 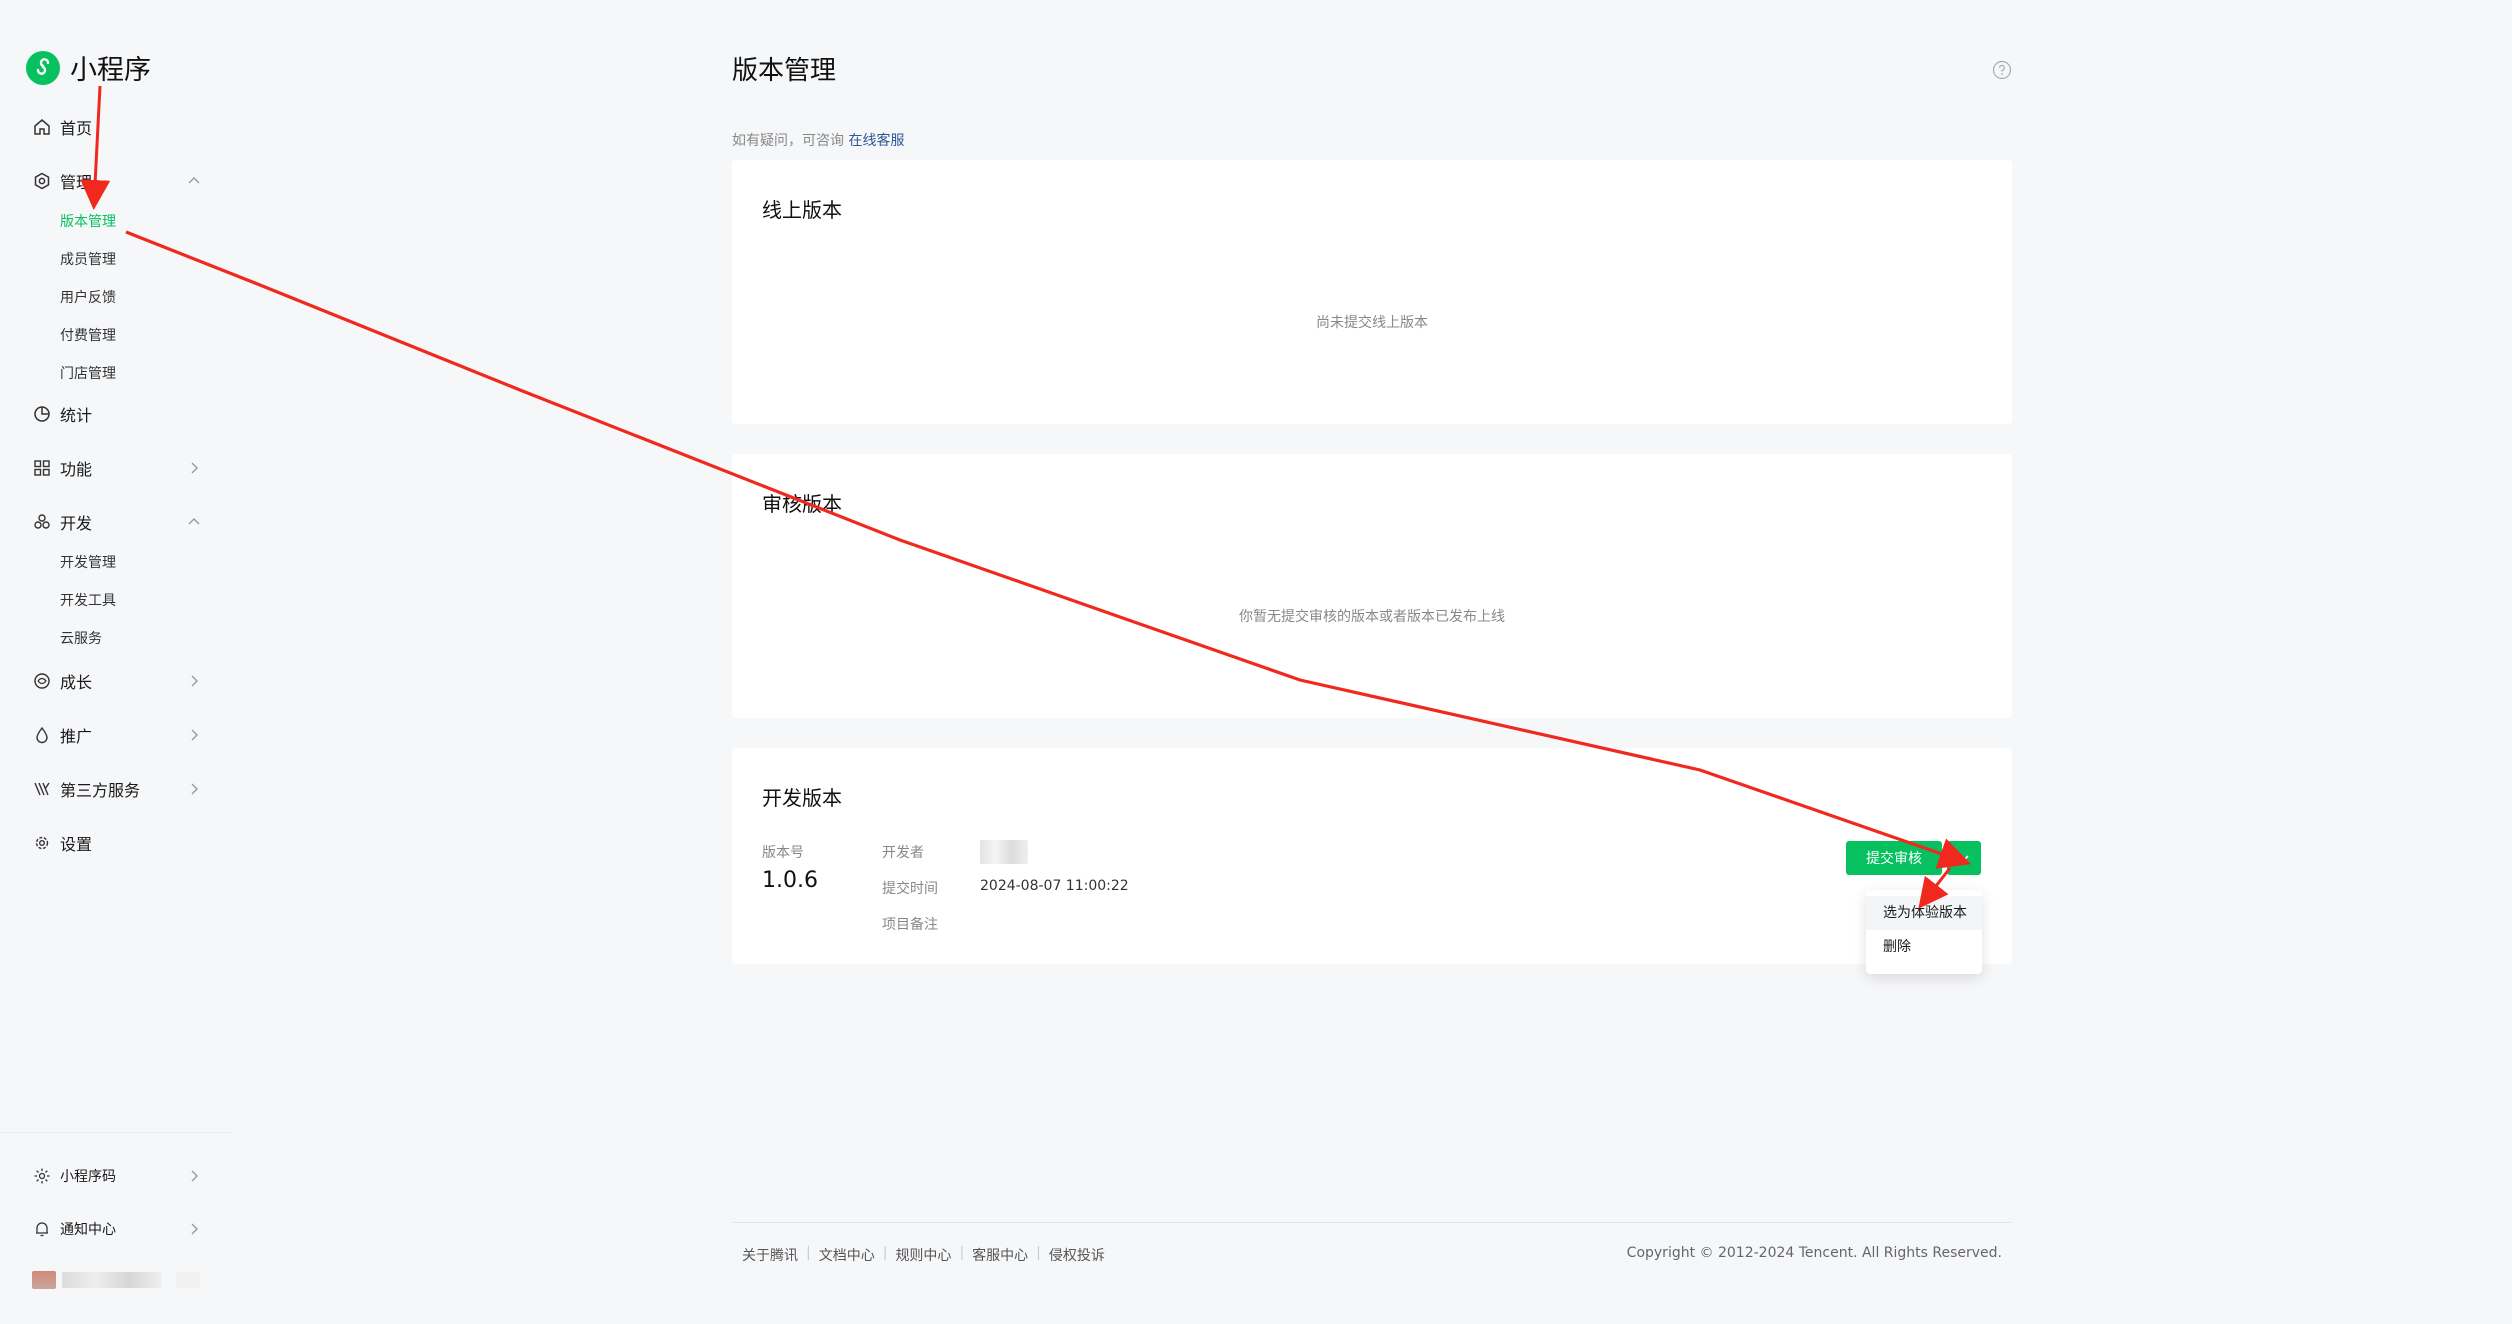 I want to click on card-title: 开发版本, so click(x=802, y=798).